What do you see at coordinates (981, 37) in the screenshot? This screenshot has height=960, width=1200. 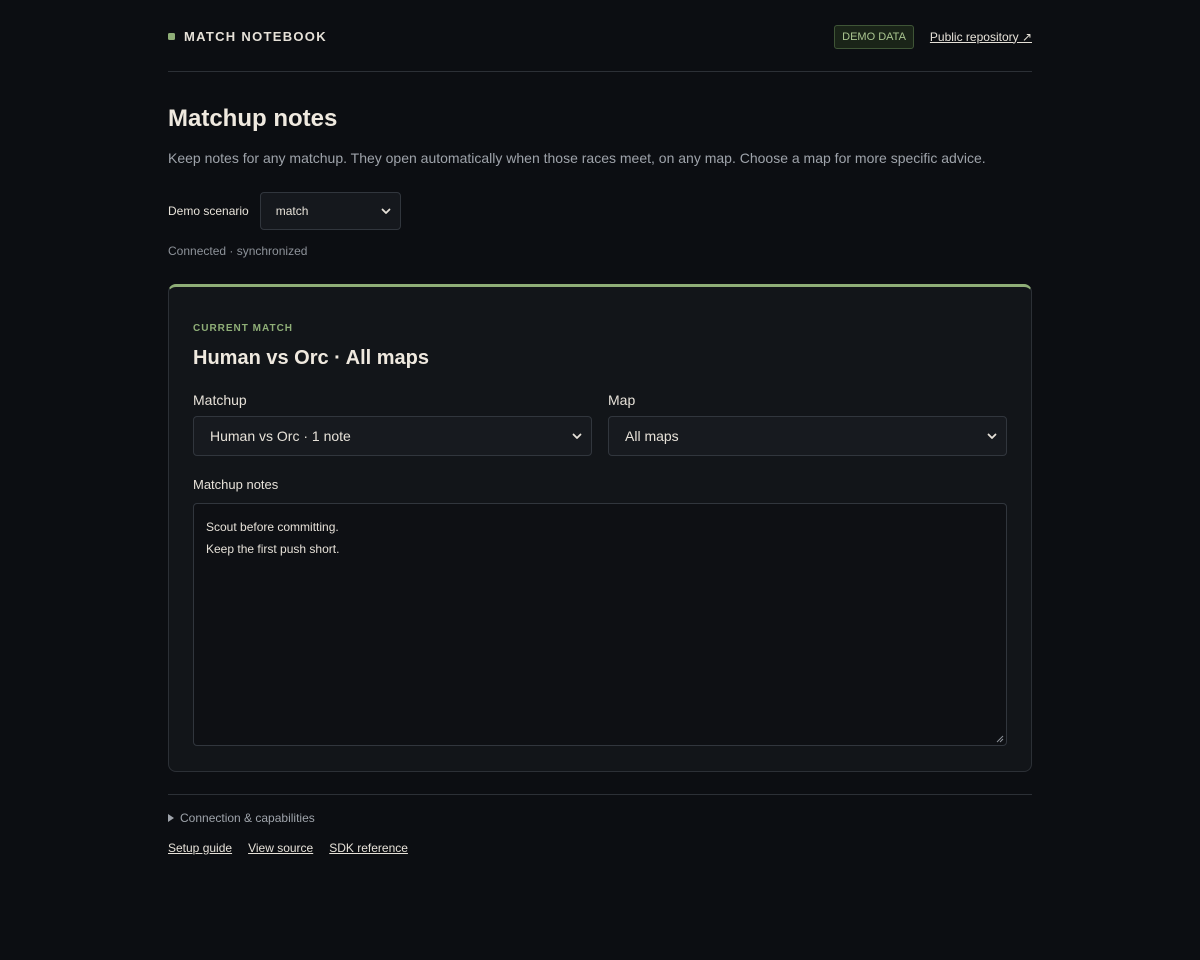 I see `public-repository-link: Public repository ↗` at bounding box center [981, 37].